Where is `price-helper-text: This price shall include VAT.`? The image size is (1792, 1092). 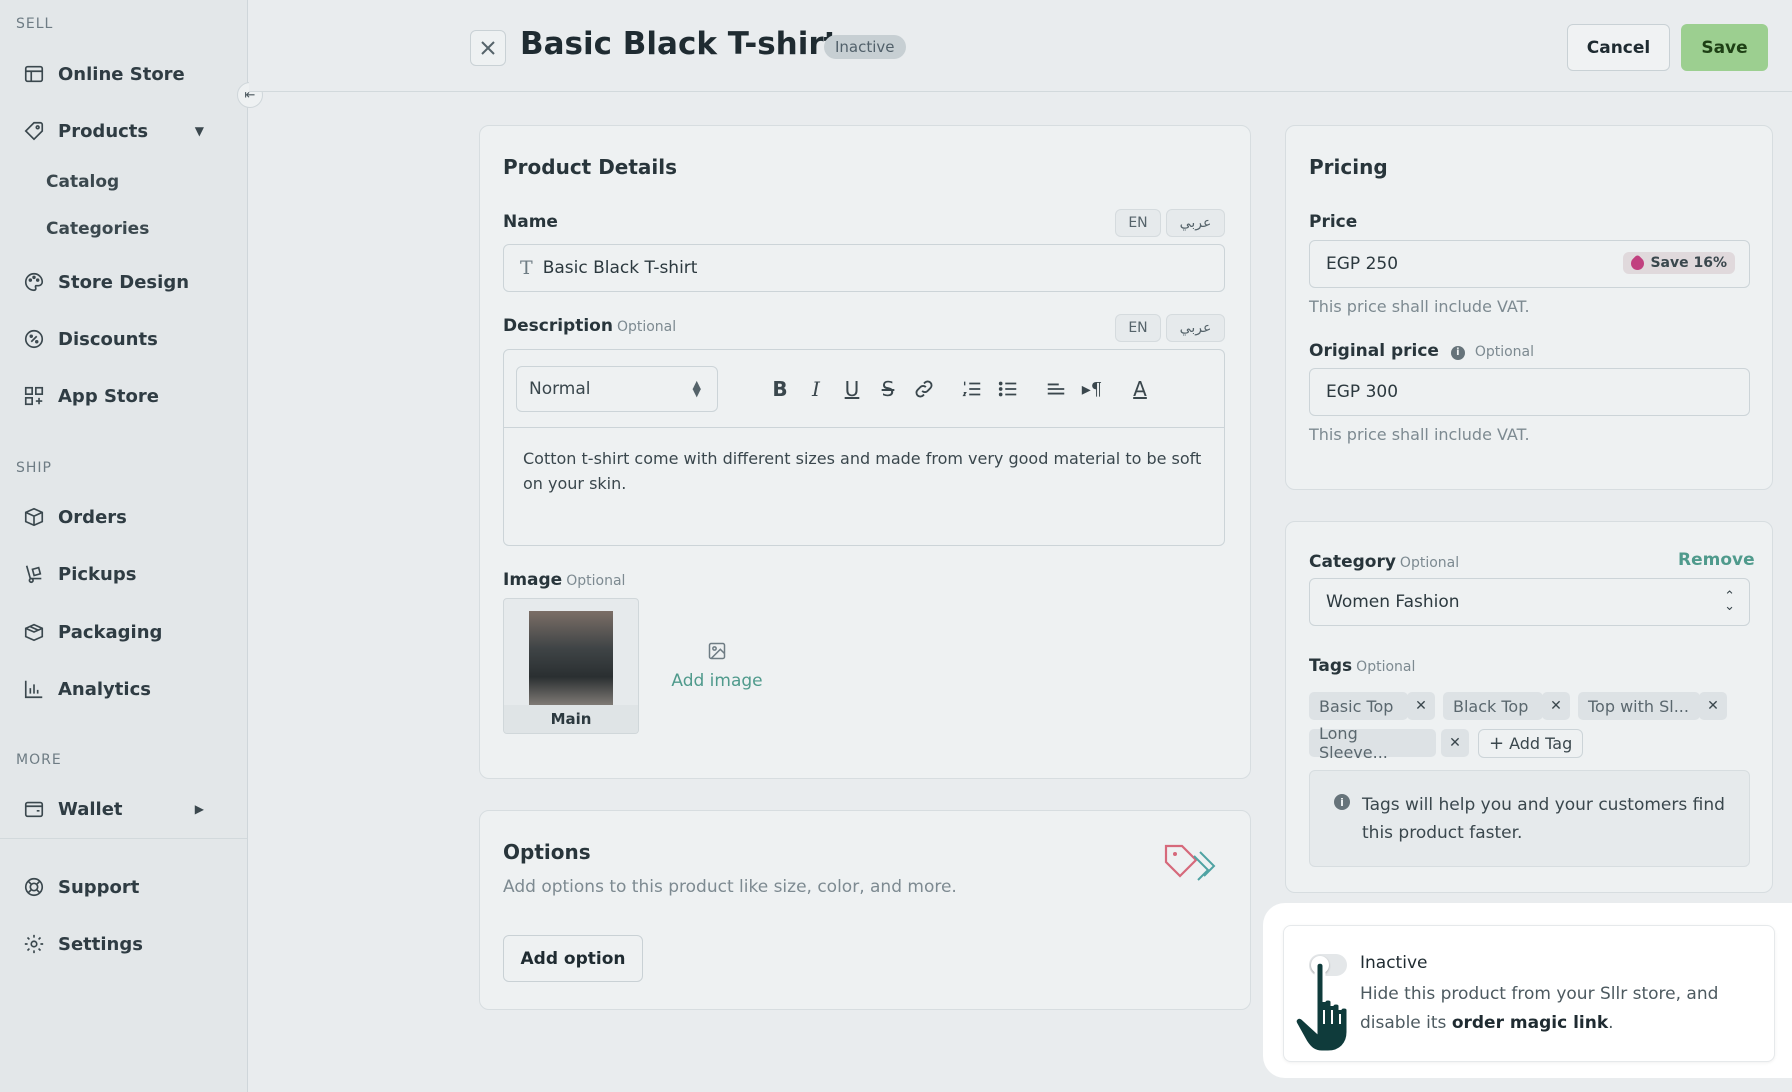 price-helper-text: This price shall include VAT. is located at coordinates (1419, 306).